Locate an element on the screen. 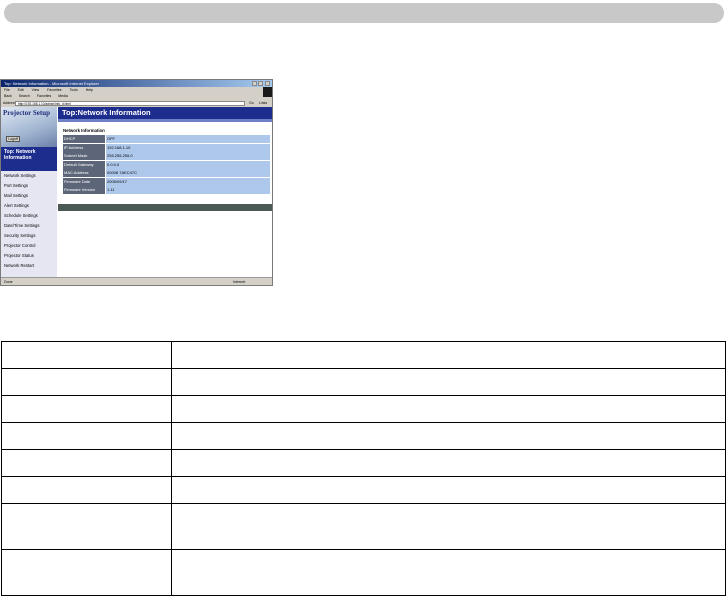 The height and width of the screenshot is (598, 728). row-value: 255.255.255.0 is located at coordinates (188, 156).